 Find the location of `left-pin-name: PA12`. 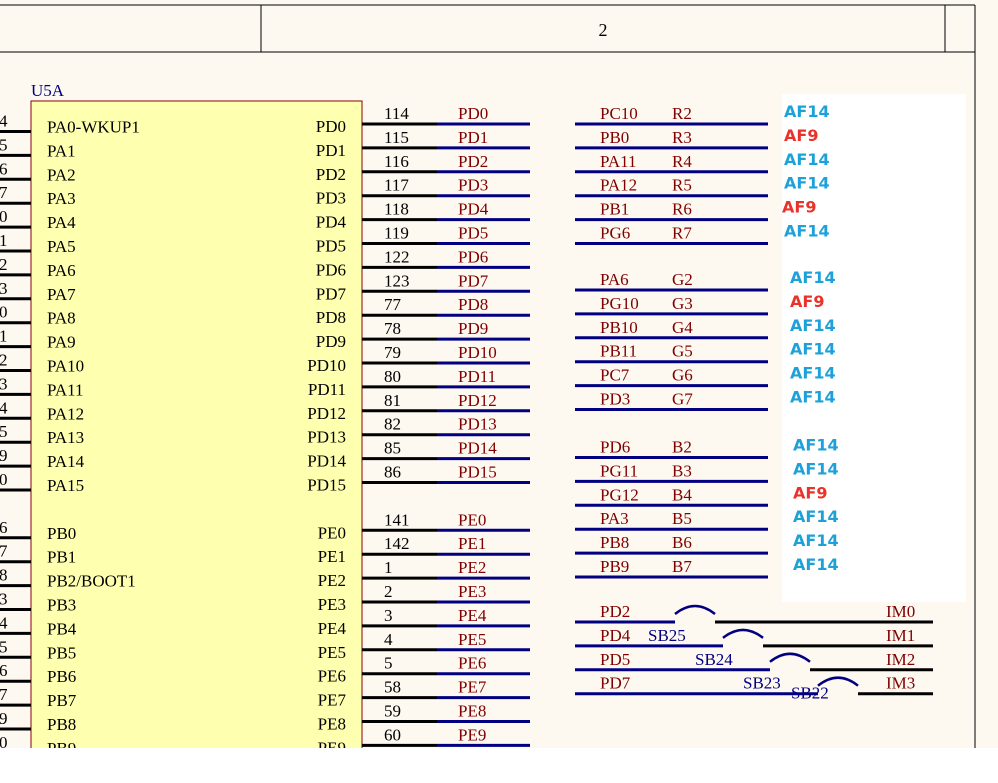

left-pin-name: PA12 is located at coordinates (65, 413).